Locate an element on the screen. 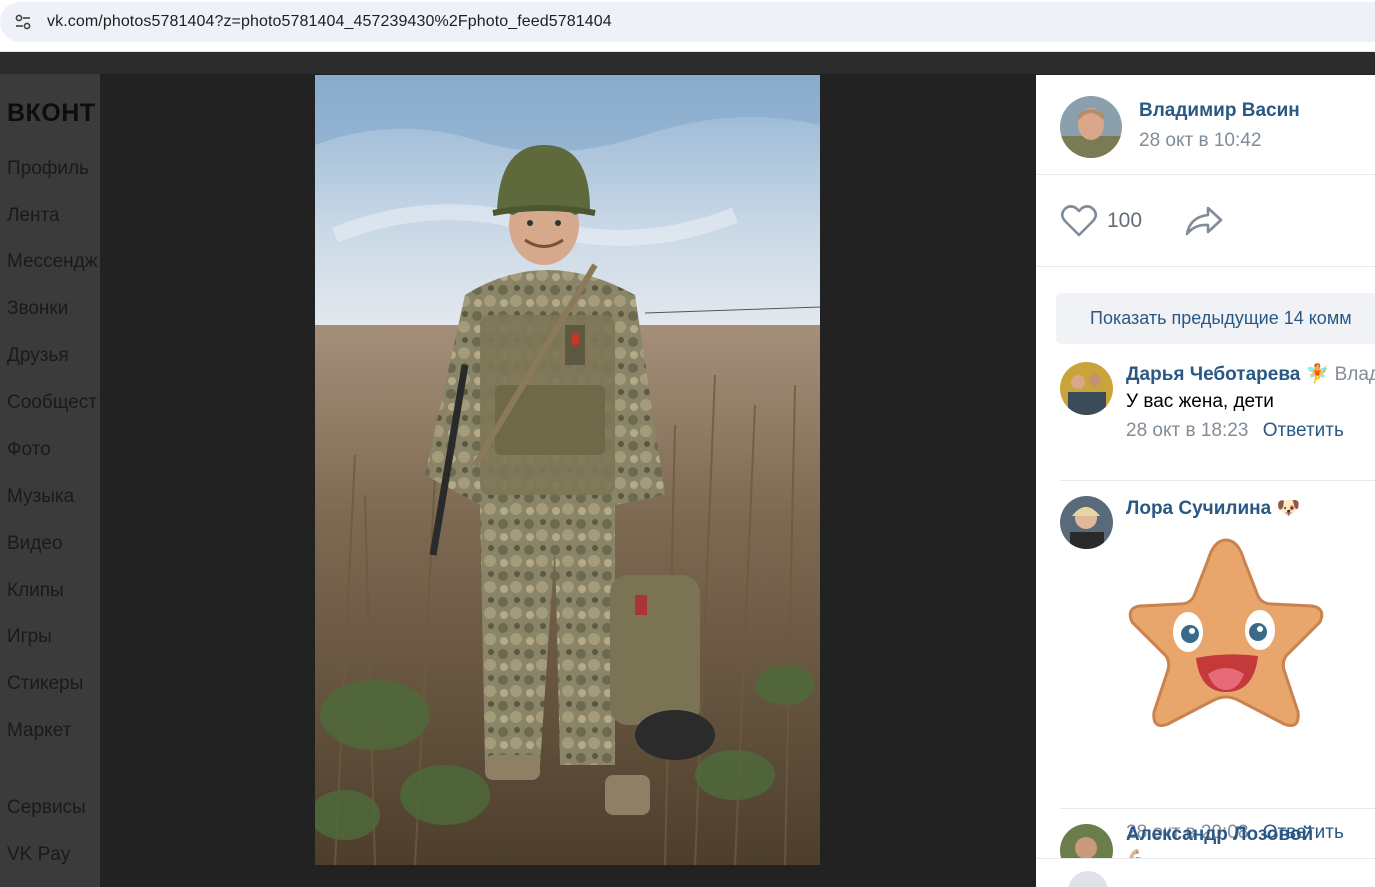  commenter-name: Лора Сучилина 🐶 is located at coordinates (1213, 508).